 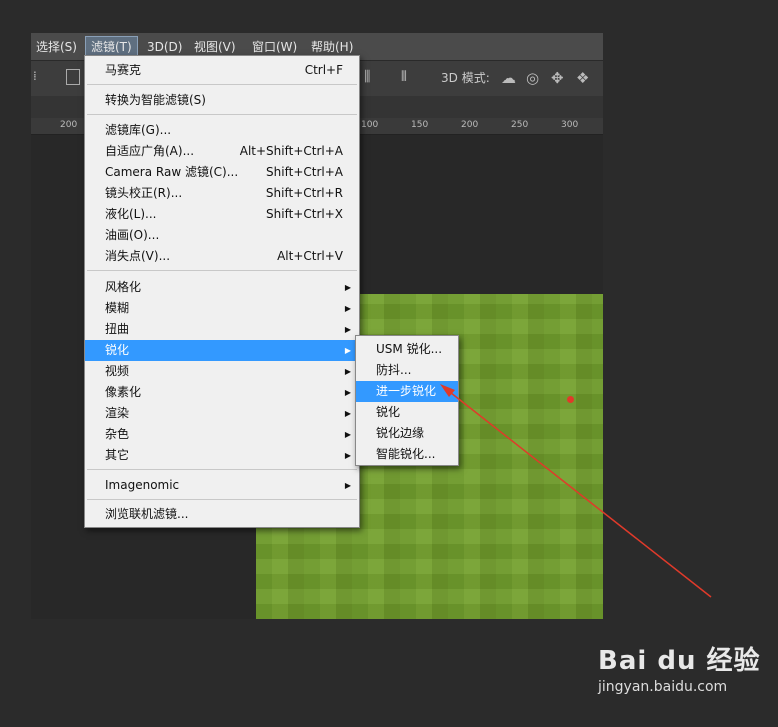 I want to click on annotation-arrow-icon, so click(x=576, y=491).